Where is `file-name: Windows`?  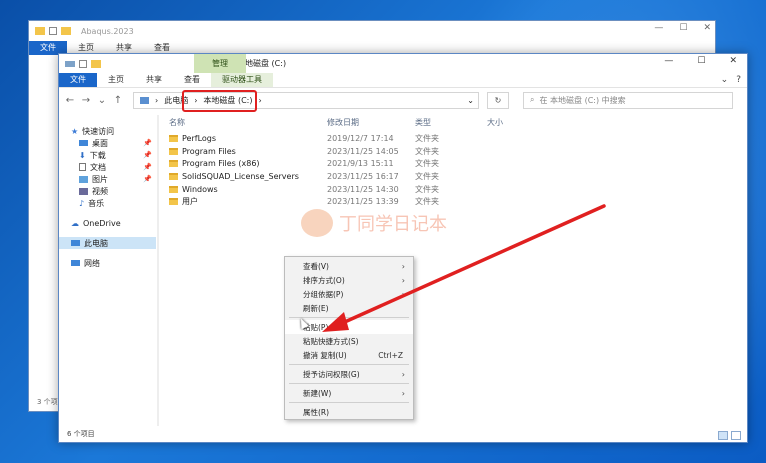 file-name: Windows is located at coordinates (200, 189).